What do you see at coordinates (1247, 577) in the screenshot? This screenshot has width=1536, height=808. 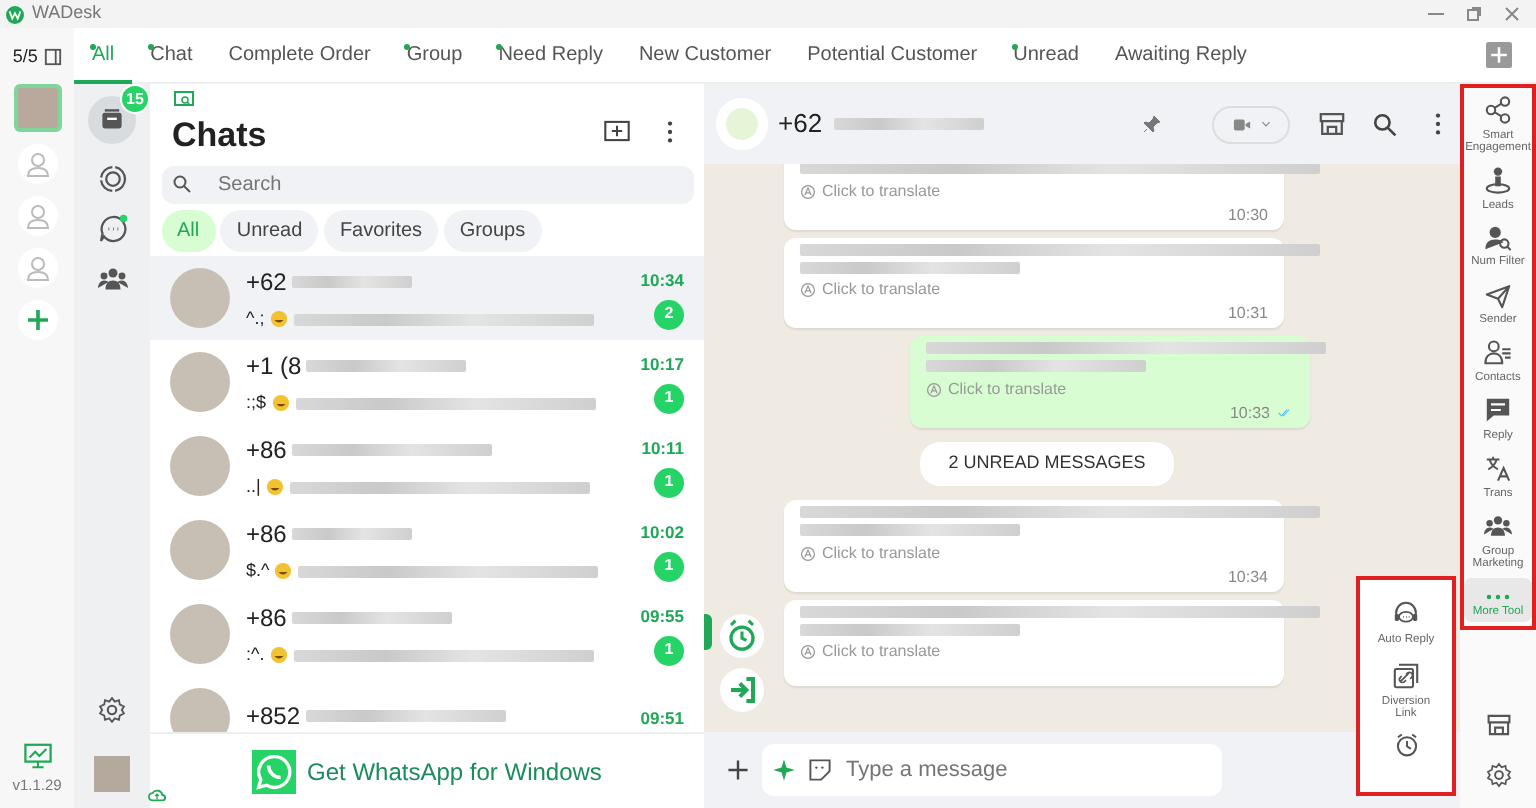 I see `message-time: 10:34` at bounding box center [1247, 577].